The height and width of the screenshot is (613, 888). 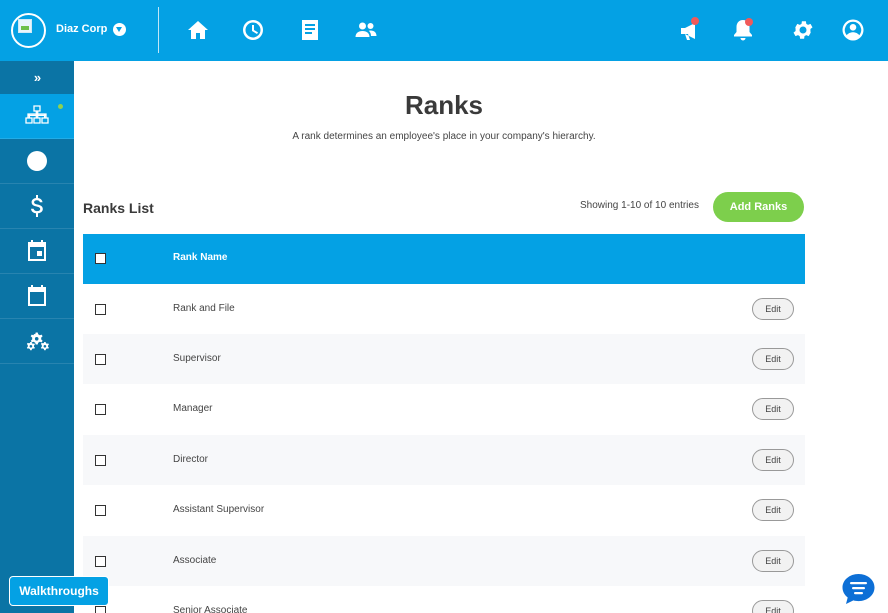 I want to click on ranks-list-title: Ranks List, so click(x=118, y=208).